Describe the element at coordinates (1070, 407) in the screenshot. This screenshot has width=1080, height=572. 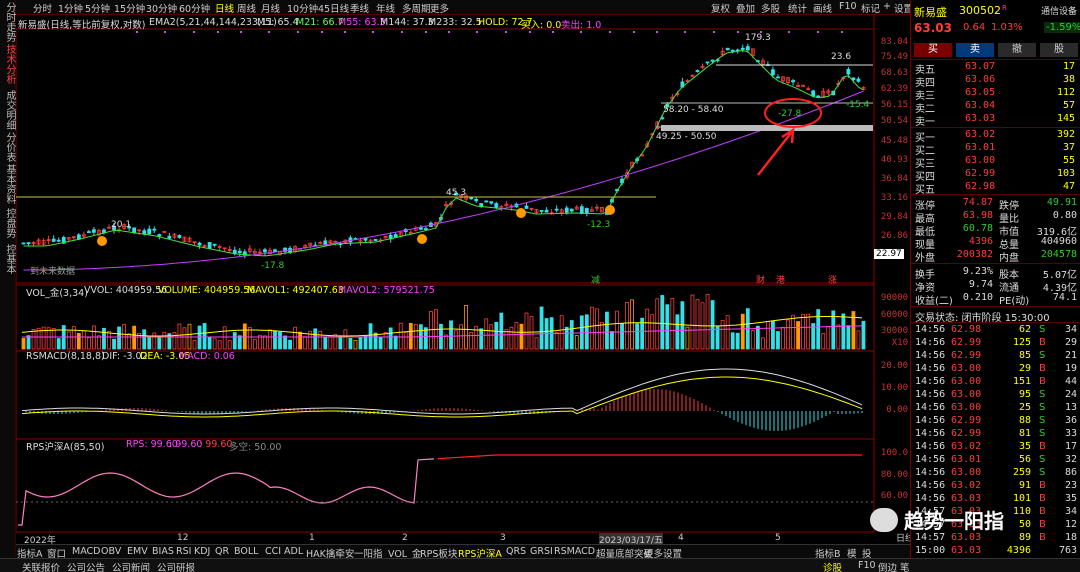
I see `tick-row-cell: 13` at that location.